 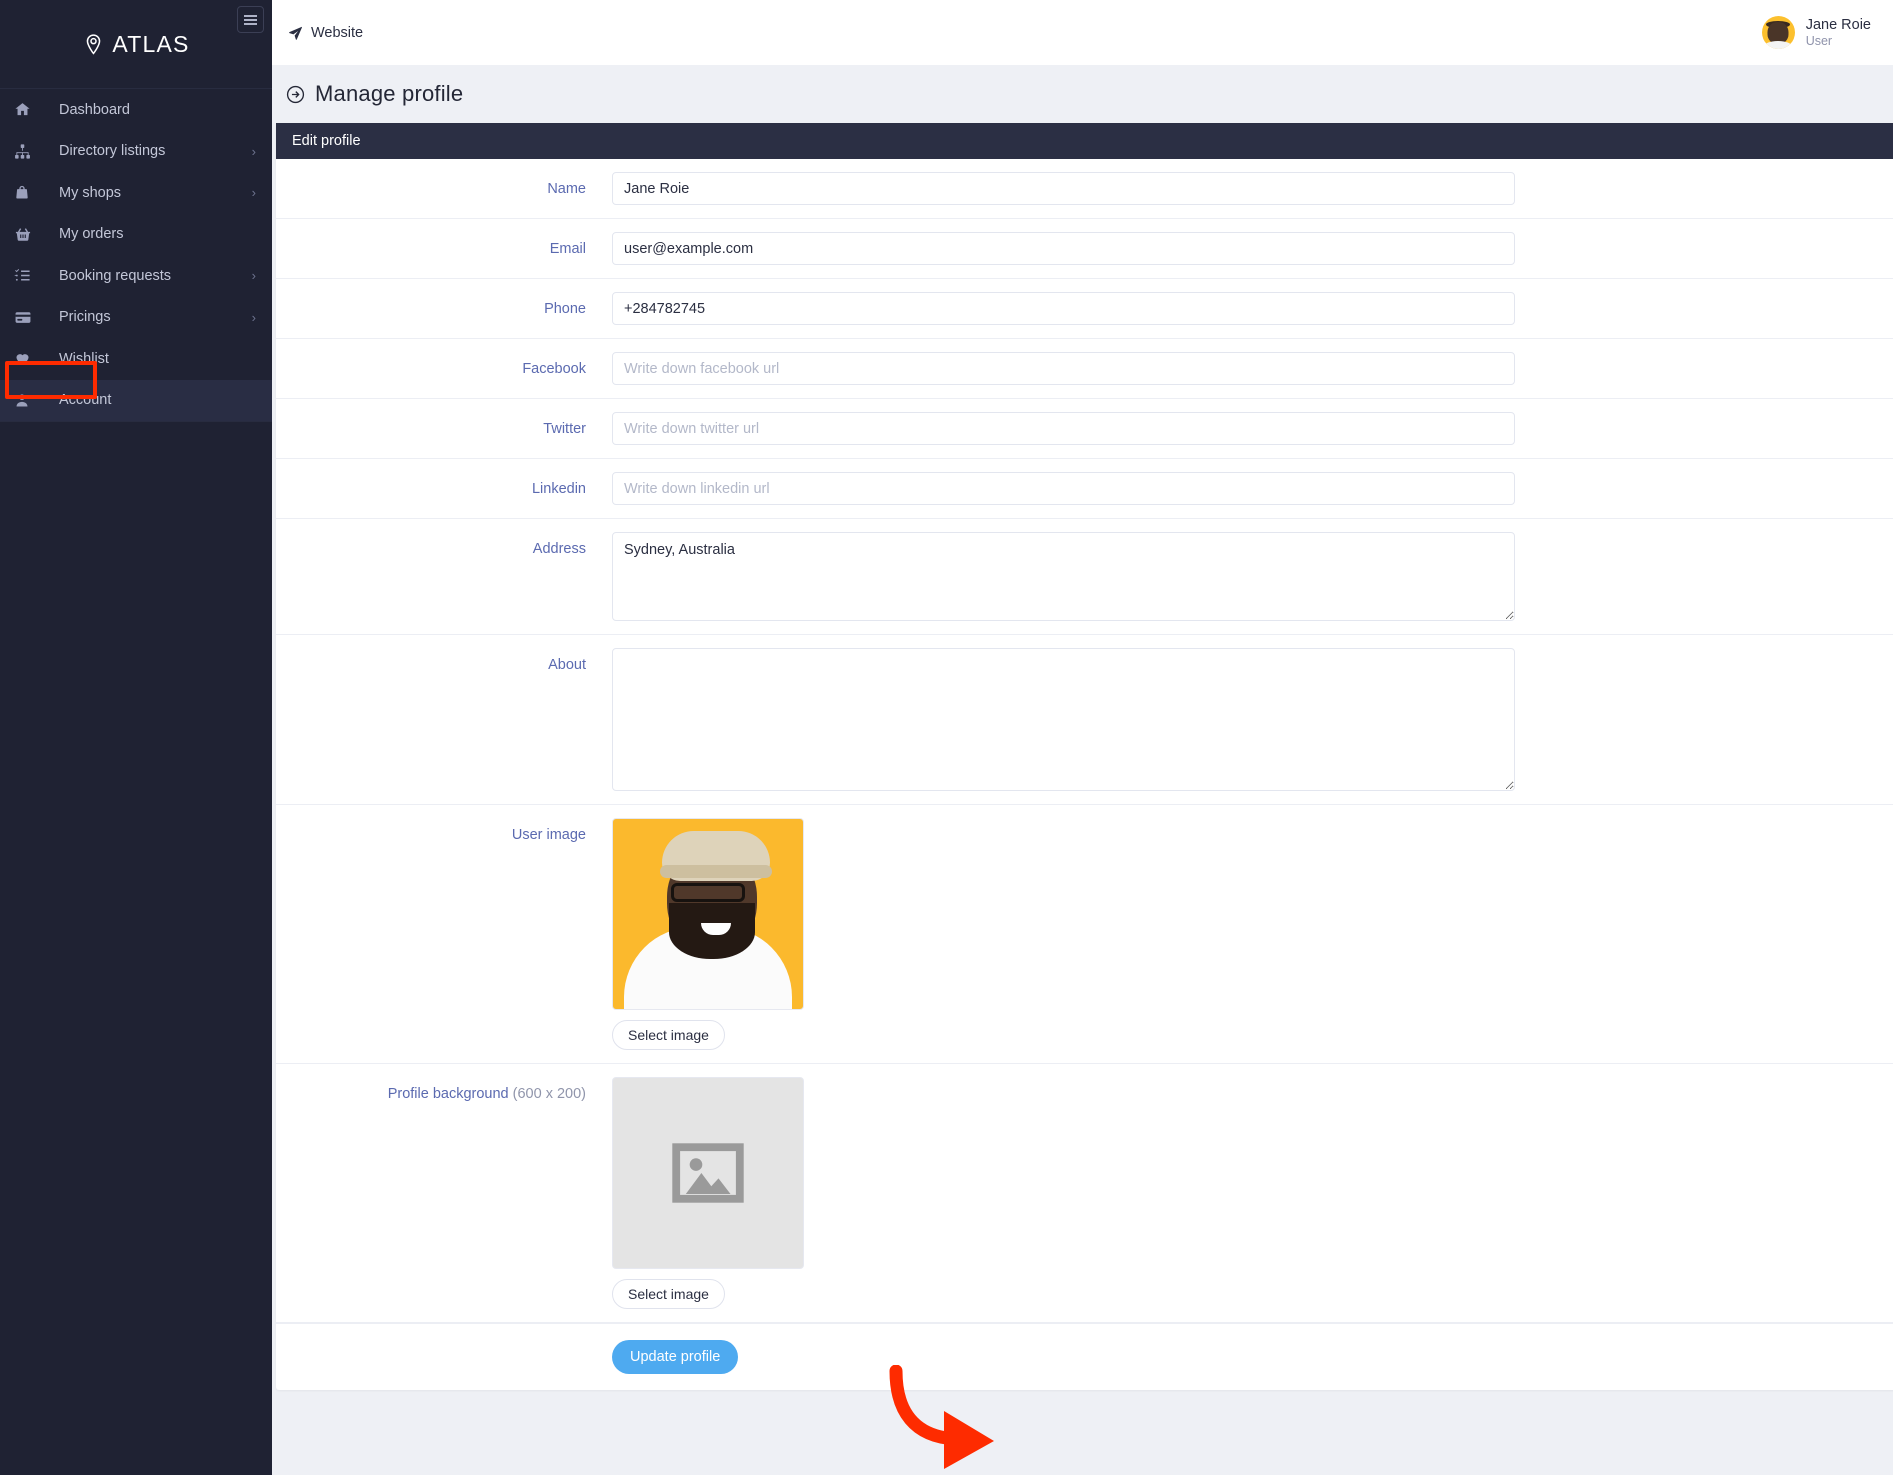 I want to click on sidebar-item-directory-listings: Directory listings ›, so click(x=136, y=152).